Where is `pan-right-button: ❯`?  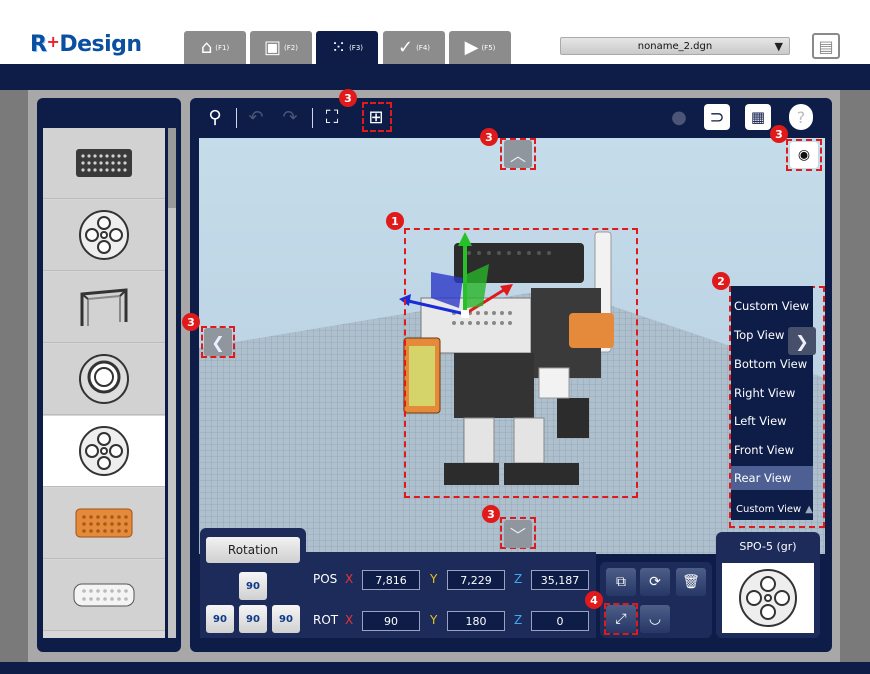 pan-right-button: ❯ is located at coordinates (802, 341).